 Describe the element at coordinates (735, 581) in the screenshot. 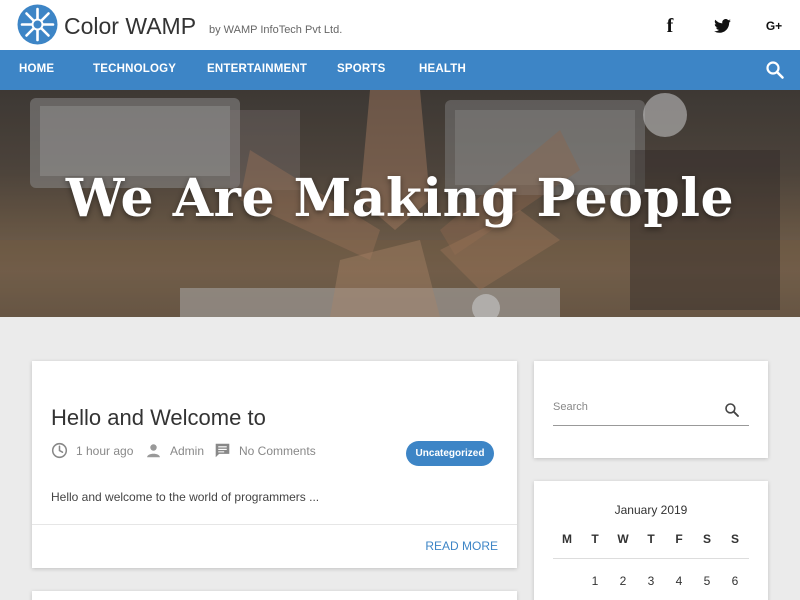

I see `calendar-day: 6` at that location.